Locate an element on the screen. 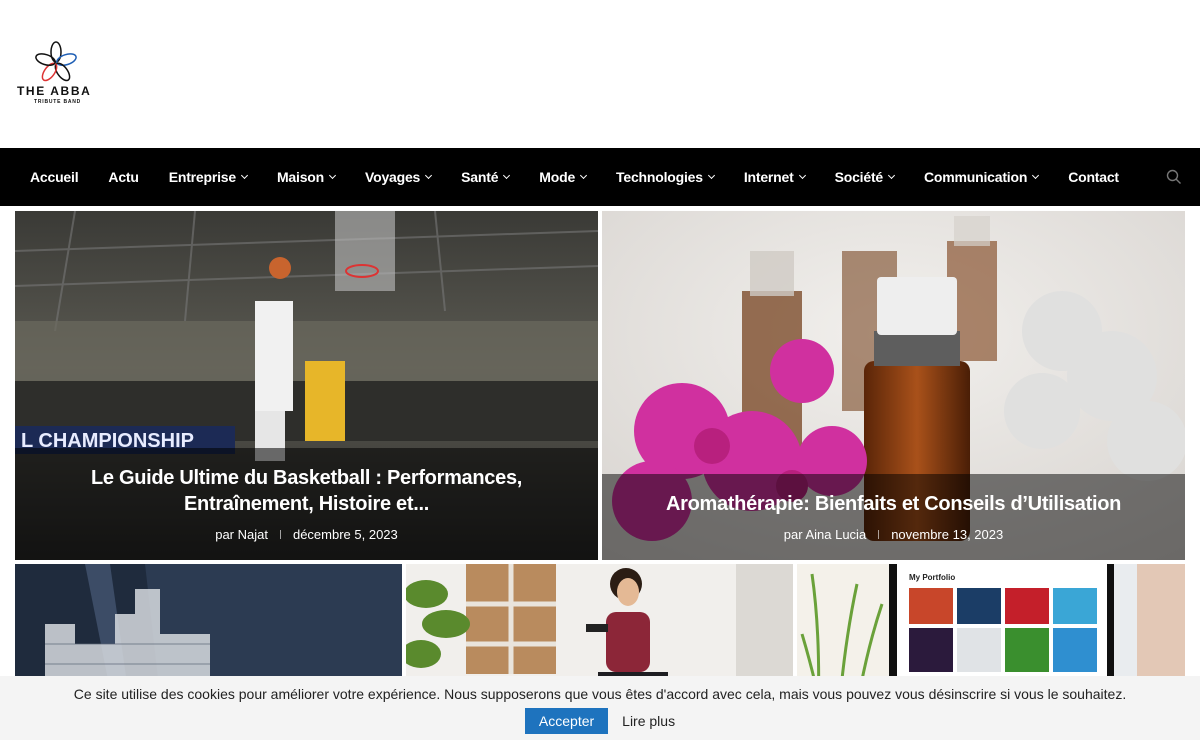 This screenshot has width=1200, height=740. post-meta: par Najat décembre 5, 2023 is located at coordinates (306, 534).